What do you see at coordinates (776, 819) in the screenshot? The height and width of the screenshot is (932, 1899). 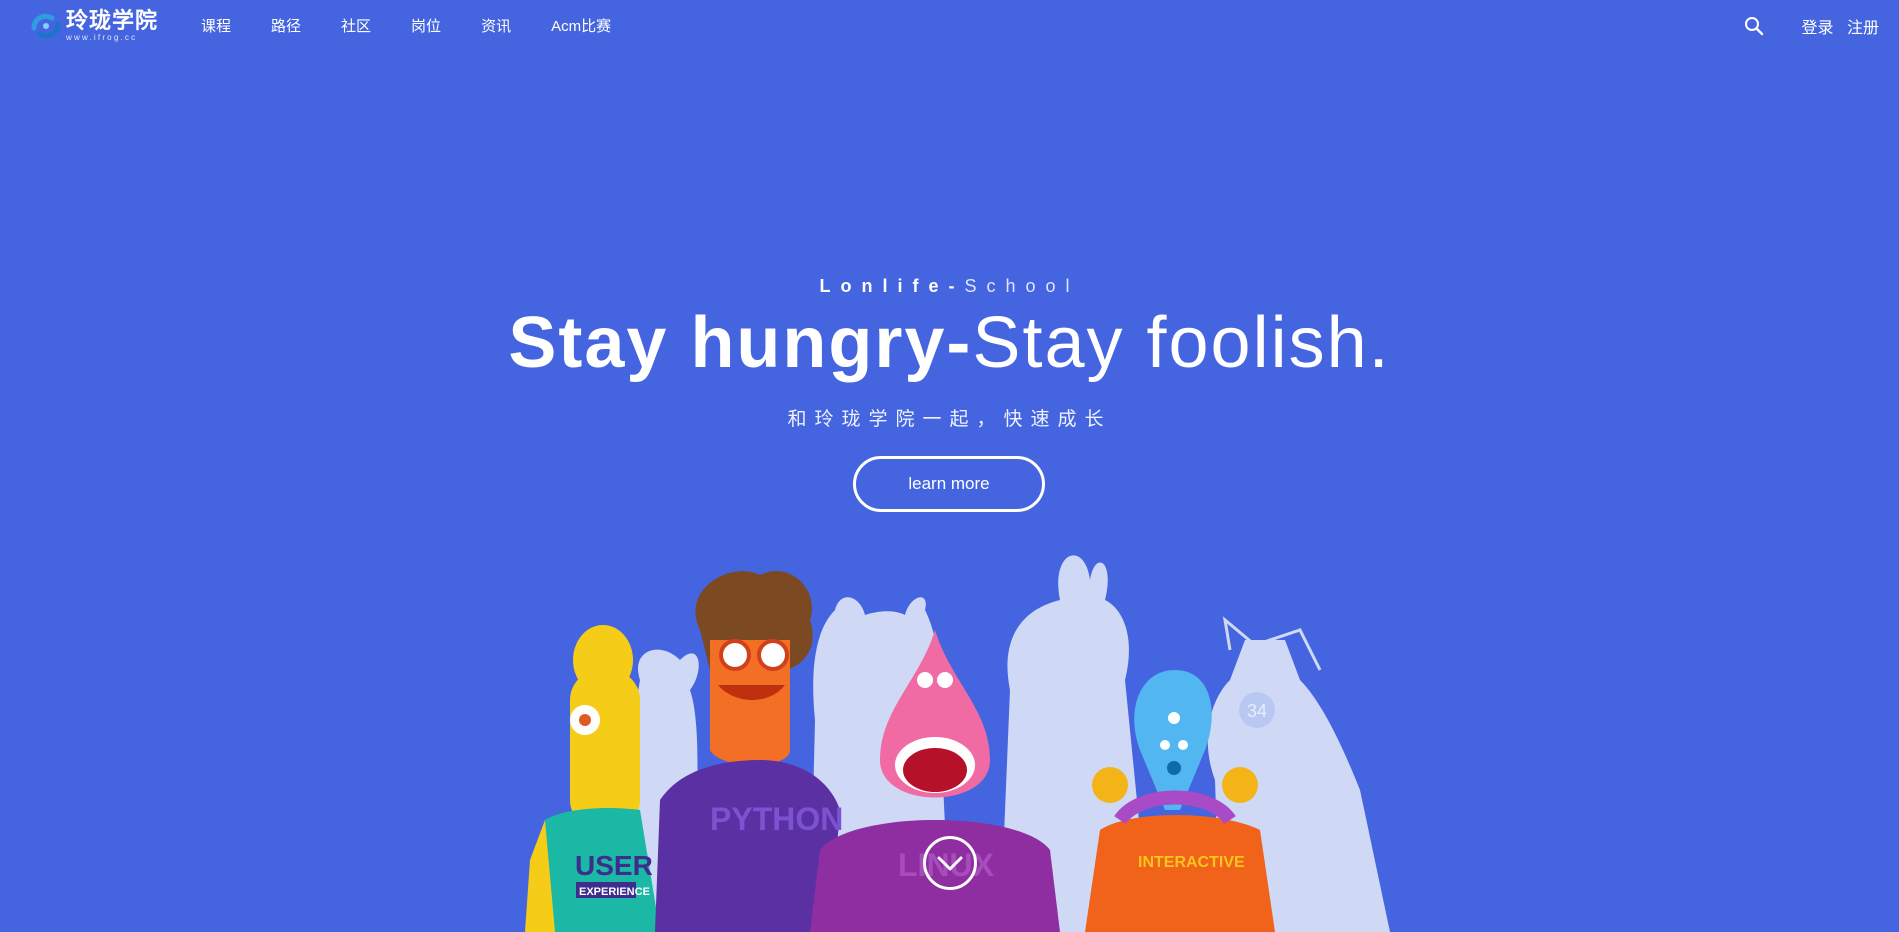 I see `shirt-python: PYTHON` at bounding box center [776, 819].